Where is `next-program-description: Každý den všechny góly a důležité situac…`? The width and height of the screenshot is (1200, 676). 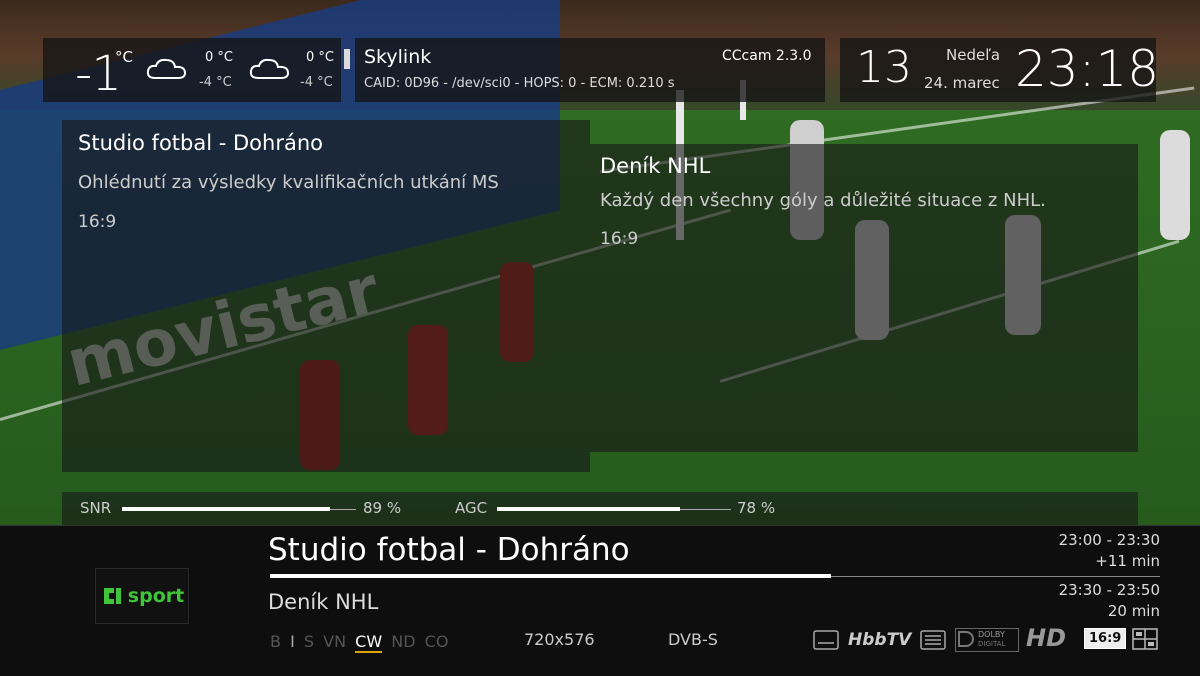 next-program-description: Každý den všechny góly a důležité situac… is located at coordinates (823, 200).